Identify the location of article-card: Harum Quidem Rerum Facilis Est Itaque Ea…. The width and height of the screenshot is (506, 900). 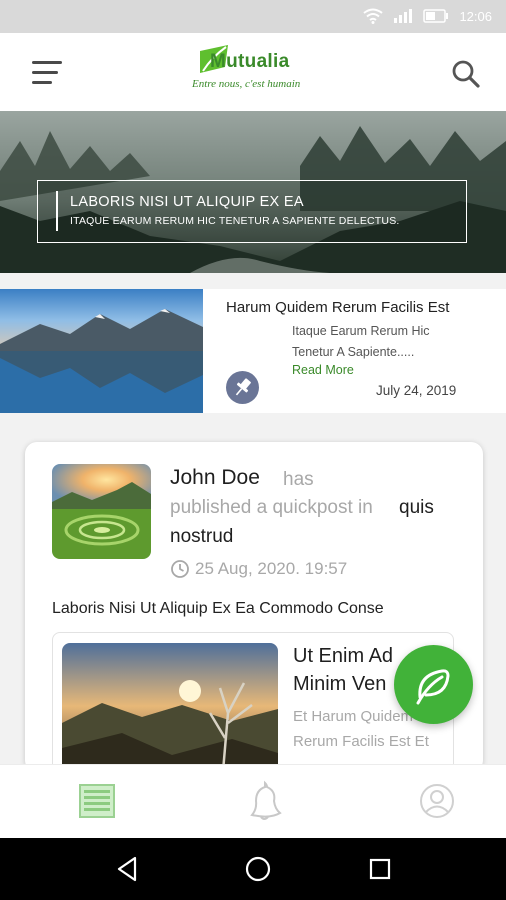
(253, 351).